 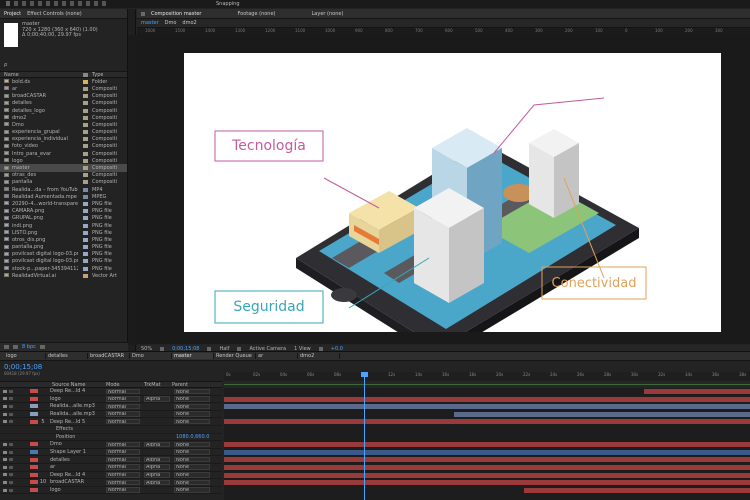 I want to click on layer-row: Effects, so click(x=111, y=430).